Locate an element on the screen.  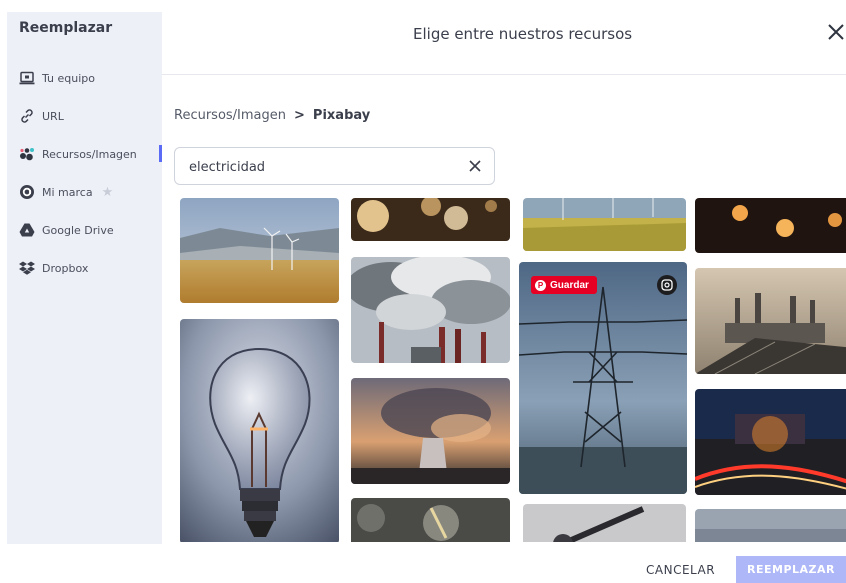
brand-icon is located at coordinates (27, 192).